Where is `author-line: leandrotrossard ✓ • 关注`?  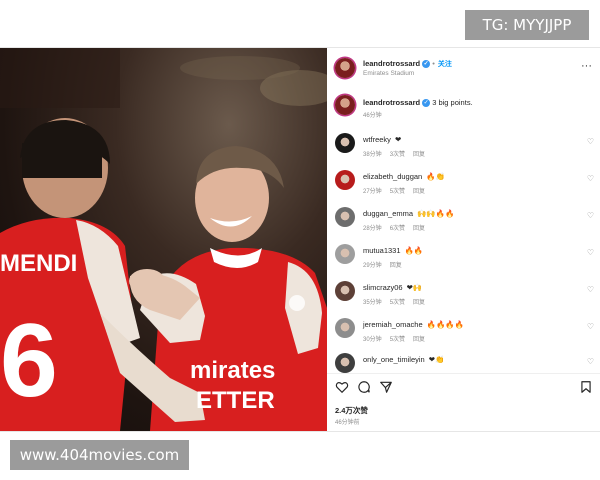
author-line: leandrotrossard ✓ • 关注 is located at coordinates (407, 64).